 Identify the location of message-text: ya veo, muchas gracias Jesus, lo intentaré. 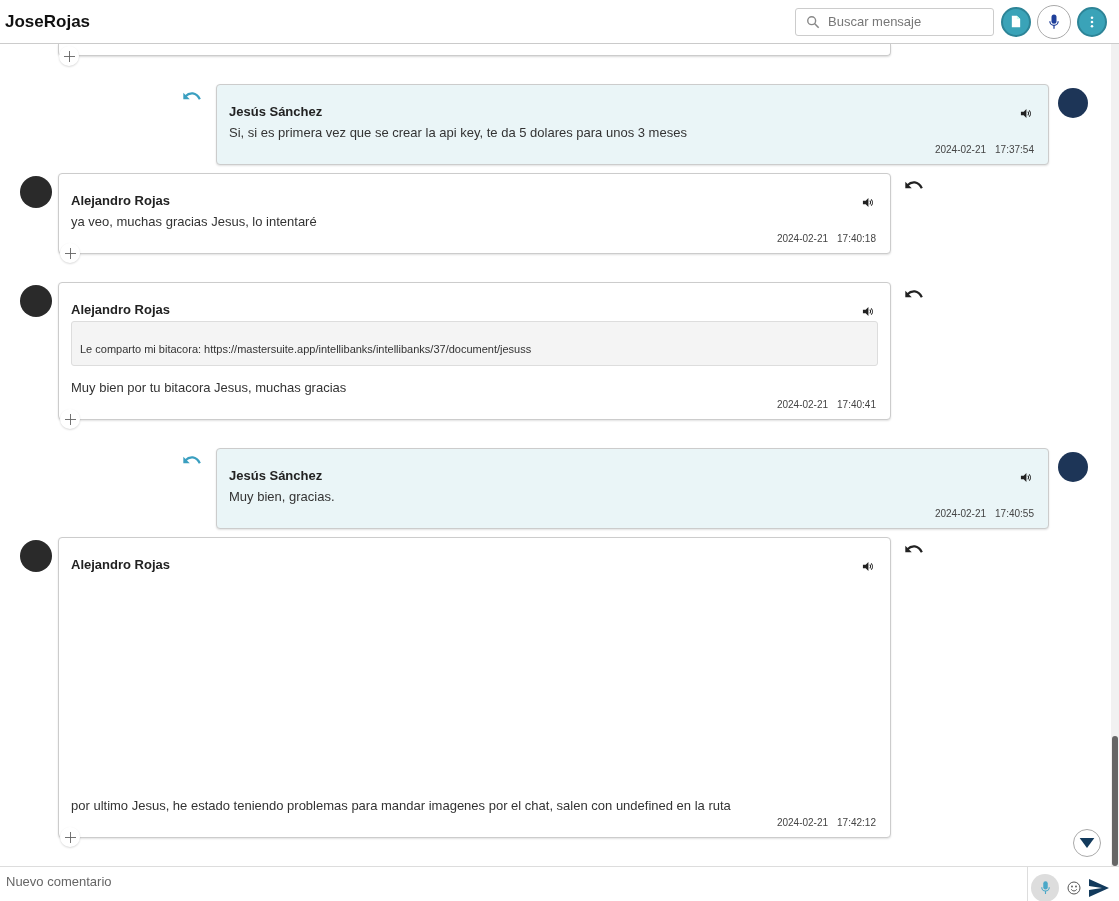
(194, 222).